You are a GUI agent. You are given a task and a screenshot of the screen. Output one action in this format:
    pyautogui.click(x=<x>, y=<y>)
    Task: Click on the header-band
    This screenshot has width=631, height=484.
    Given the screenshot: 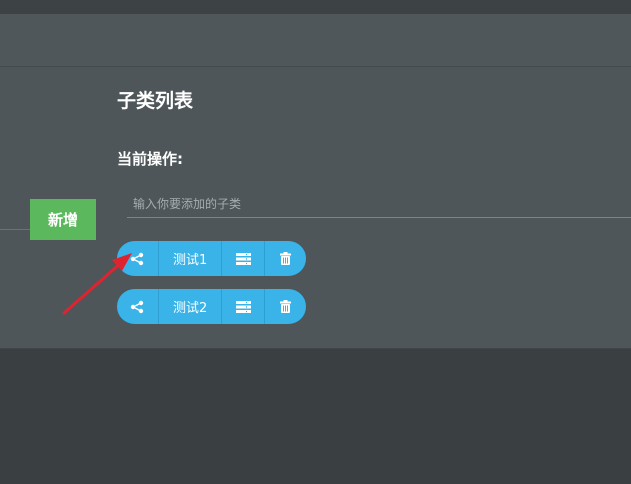 What is the action you would take?
    pyautogui.click(x=315, y=40)
    